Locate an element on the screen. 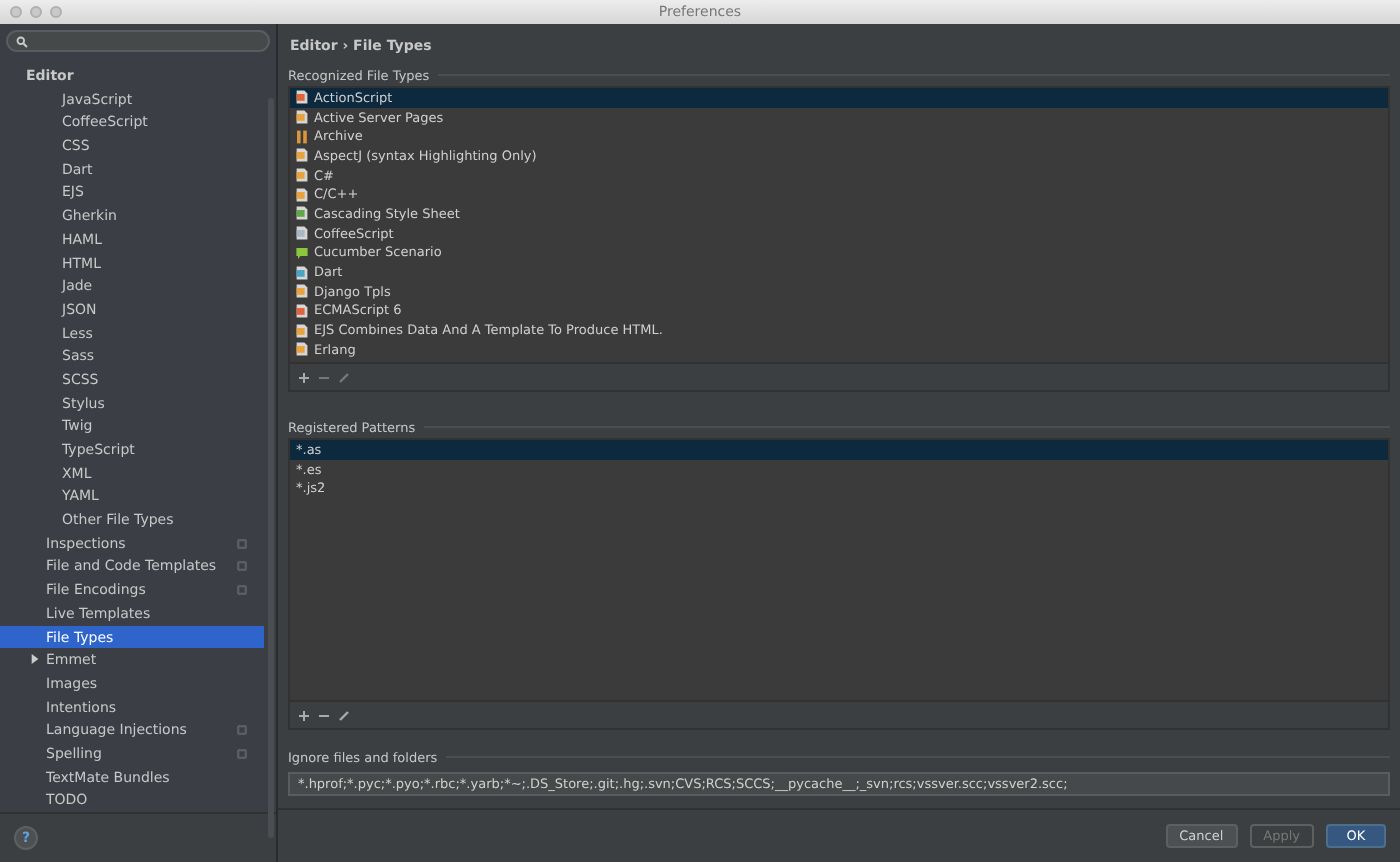  search-icon is located at coordinates (22, 41).